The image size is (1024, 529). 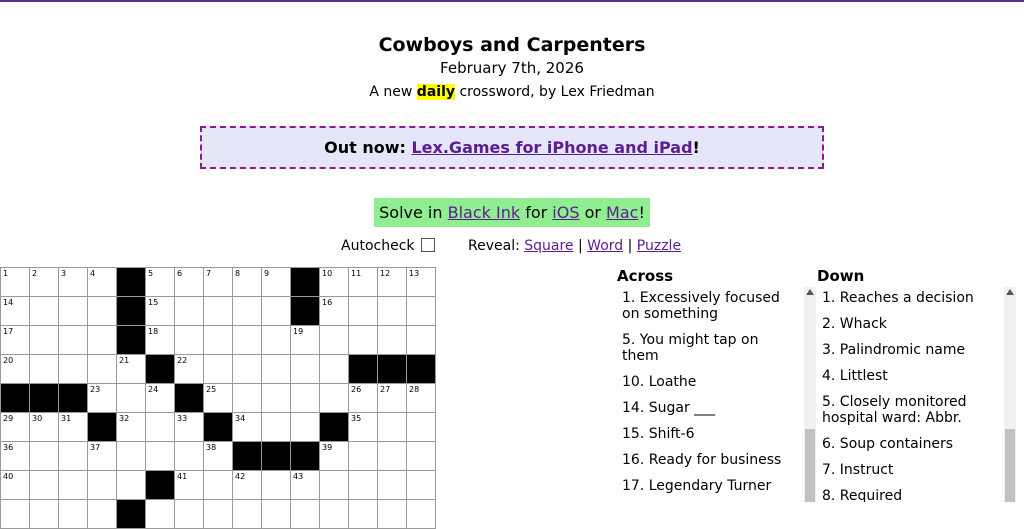 I want to click on reveal-word-link: Word, so click(x=605, y=246).